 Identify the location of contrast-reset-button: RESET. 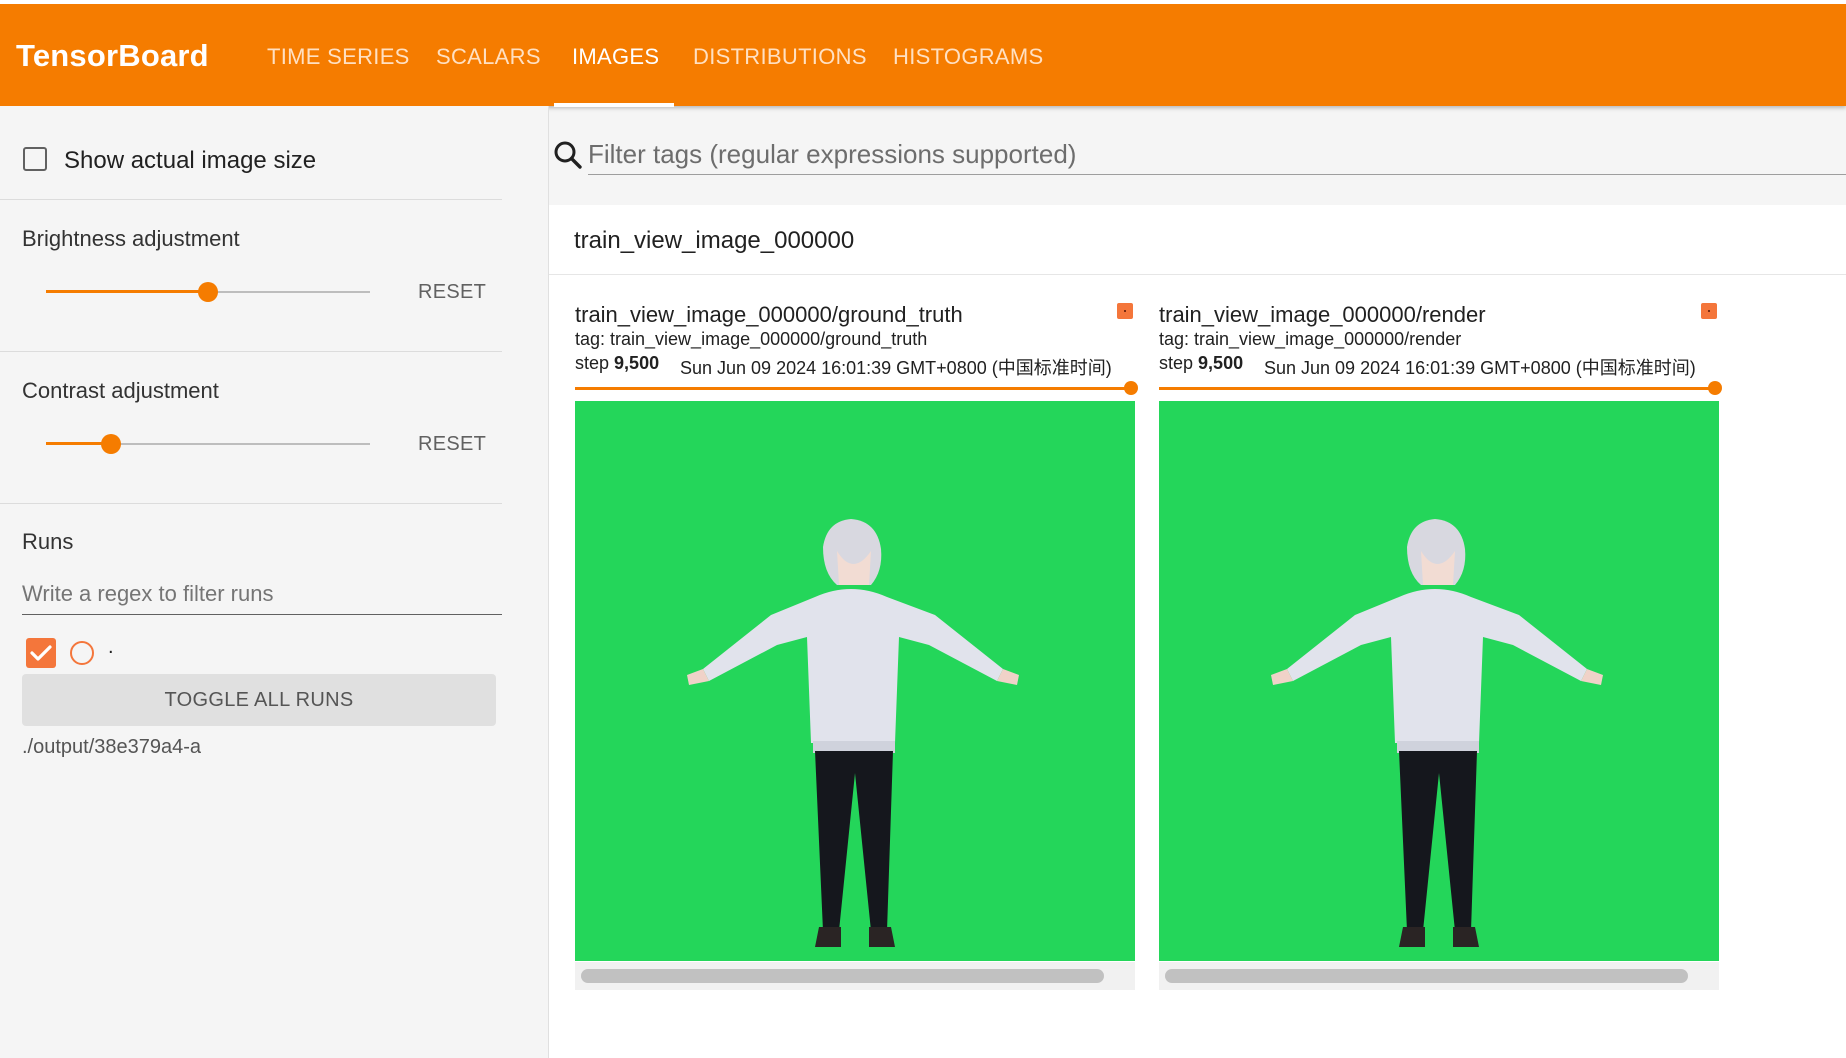
(452, 444).